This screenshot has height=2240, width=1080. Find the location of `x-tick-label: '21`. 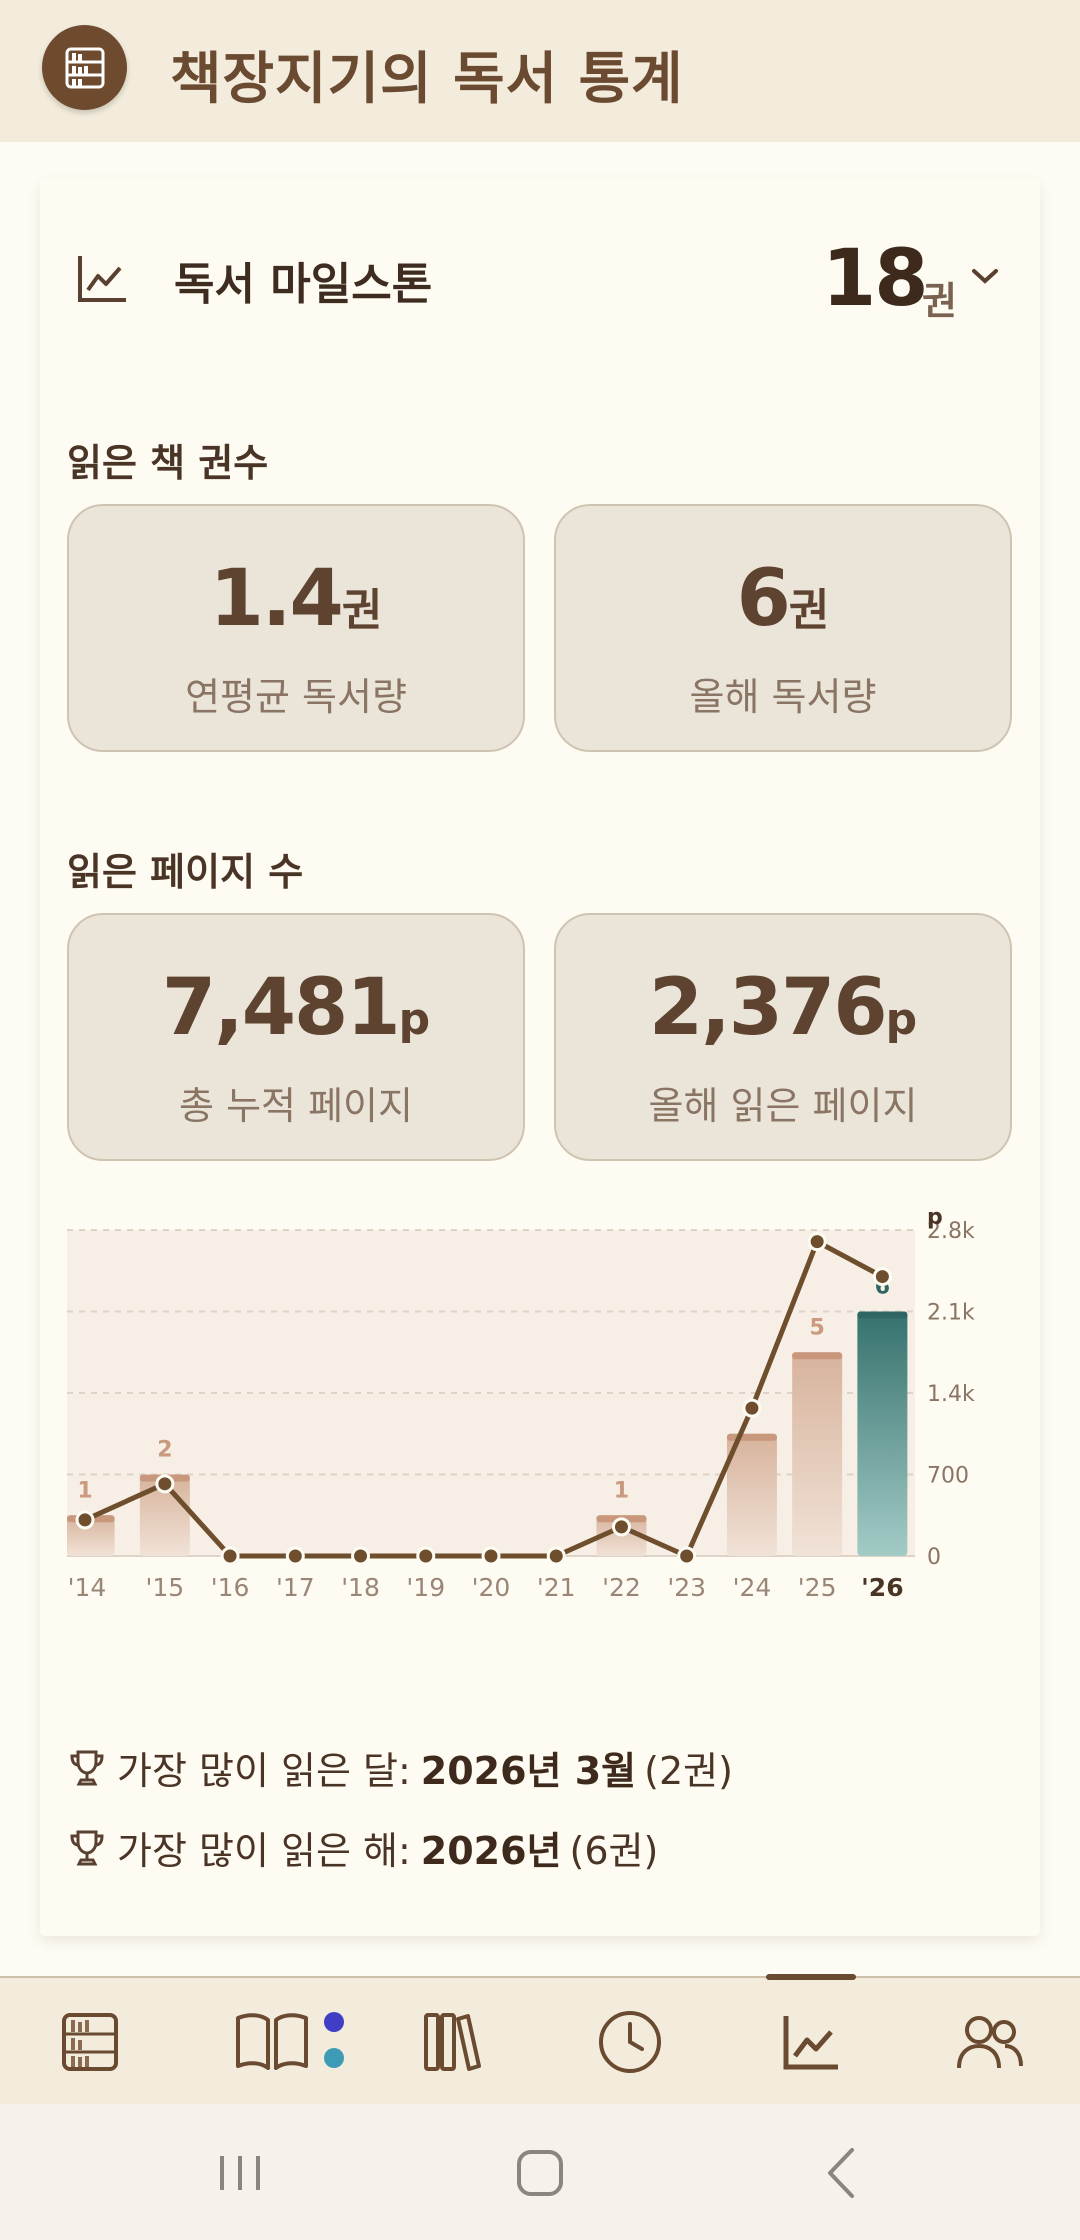

x-tick-label: '21 is located at coordinates (556, 1587).